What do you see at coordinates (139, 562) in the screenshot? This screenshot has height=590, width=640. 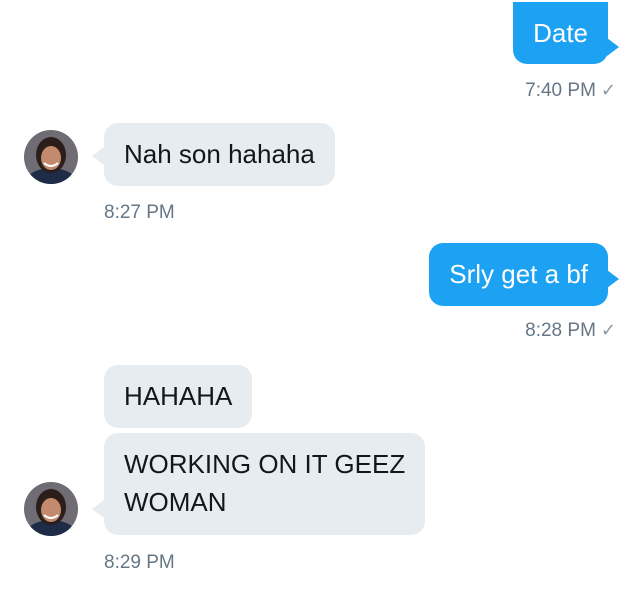 I see `message-timestamp: 8:29 PM` at bounding box center [139, 562].